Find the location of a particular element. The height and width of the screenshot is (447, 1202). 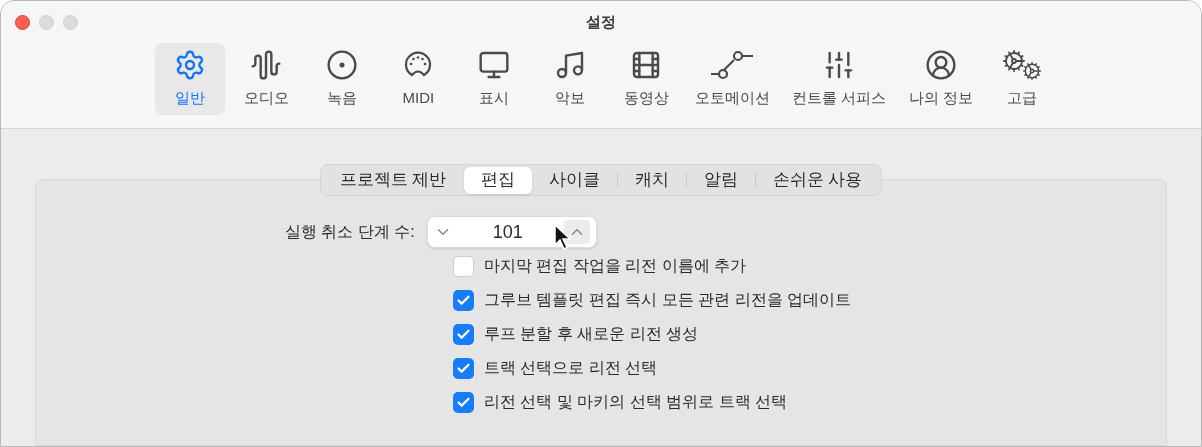

segment-tab: 편집 is located at coordinates (497, 180).